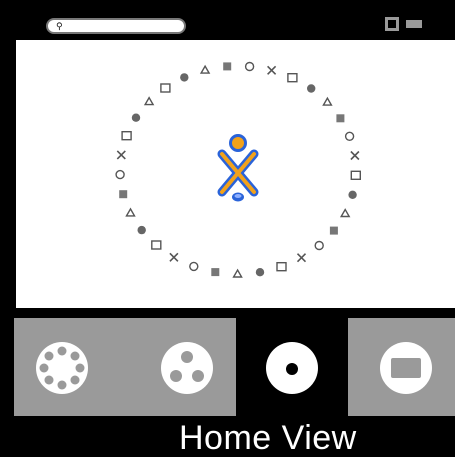  I want to click on view-label: Home View, so click(234, 436).